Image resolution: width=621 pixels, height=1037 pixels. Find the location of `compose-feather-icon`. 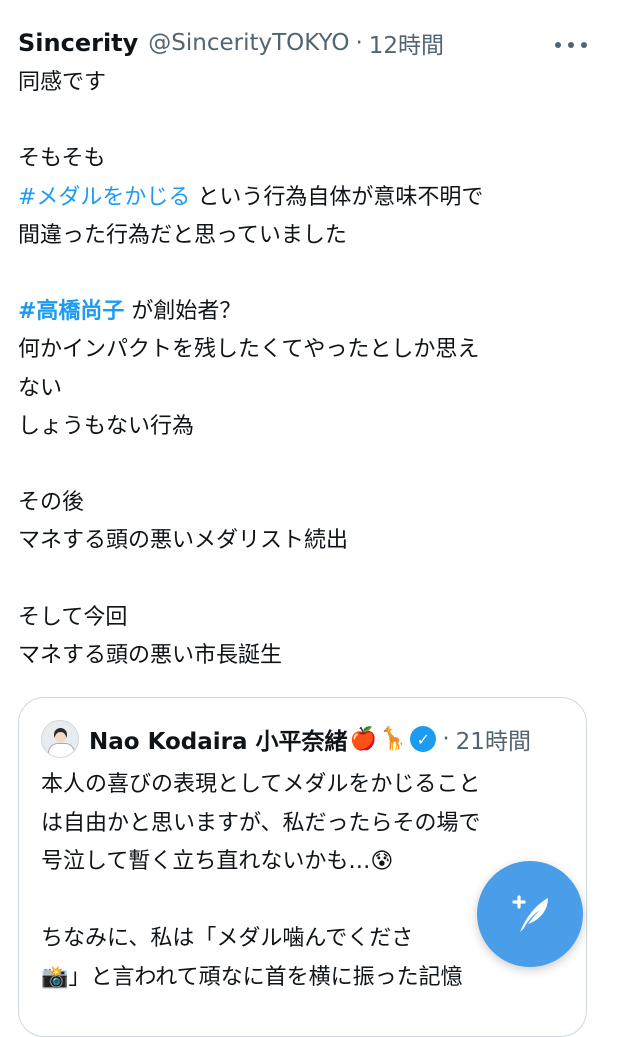

compose-feather-icon is located at coordinates (530, 913).